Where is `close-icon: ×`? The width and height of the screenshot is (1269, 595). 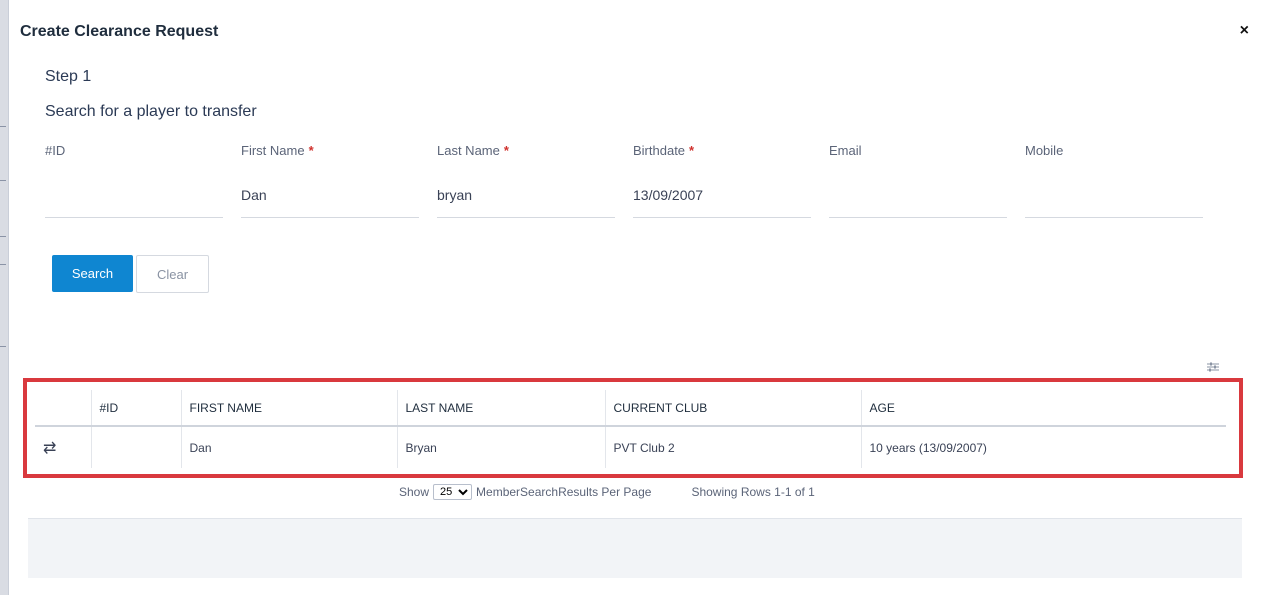 close-icon: × is located at coordinates (1244, 31).